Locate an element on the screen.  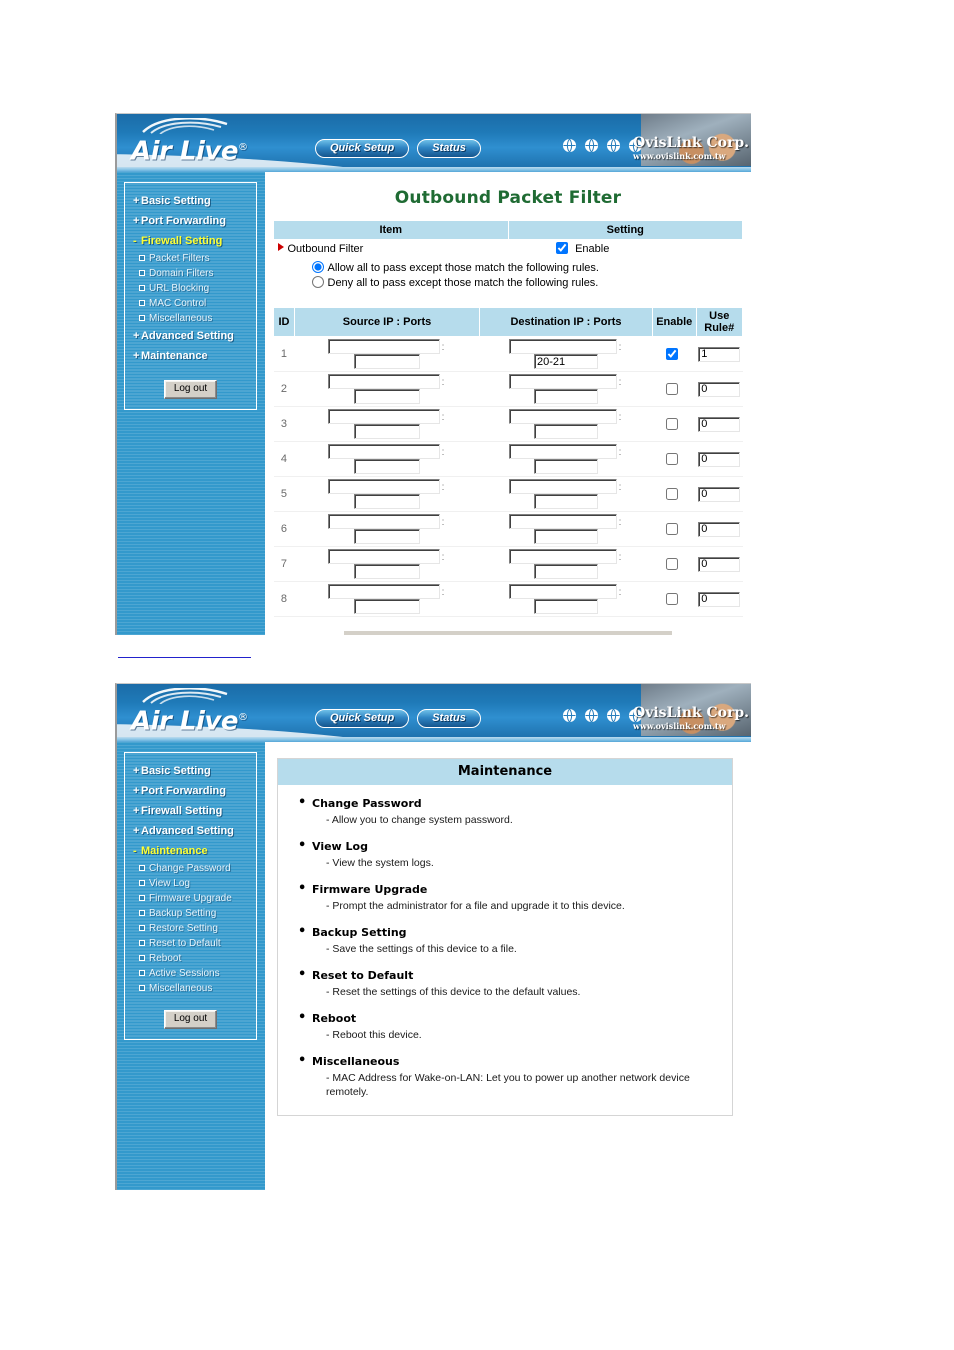
sidebar-item-firewall-setting: - Firewall Setting is located at coordinates (190, 241).